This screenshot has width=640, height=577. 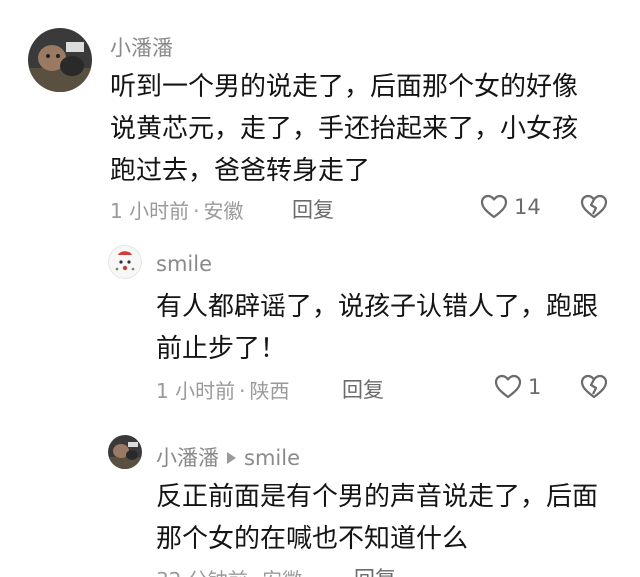 What do you see at coordinates (184, 264) in the screenshot?
I see `comment-username: smile` at bounding box center [184, 264].